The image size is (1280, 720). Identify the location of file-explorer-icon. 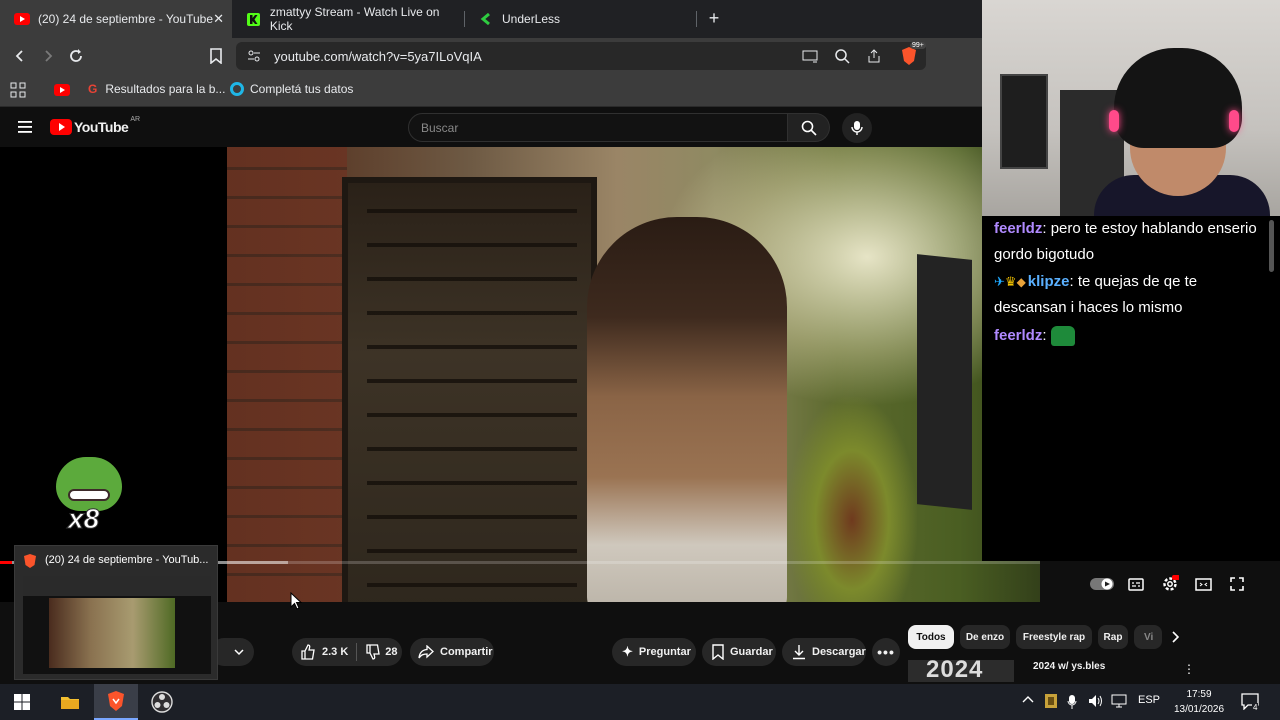
(70, 702).